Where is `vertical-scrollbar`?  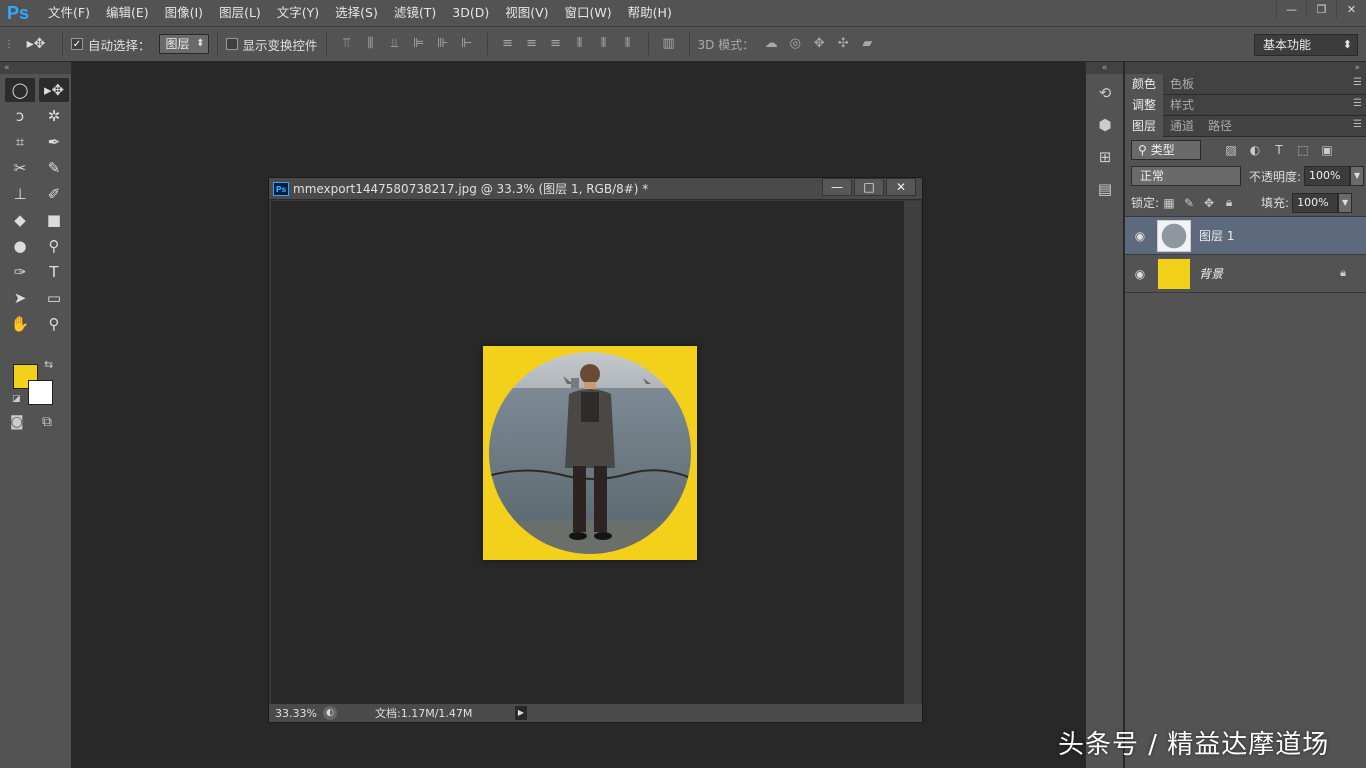
vertical-scrollbar is located at coordinates (912, 453).